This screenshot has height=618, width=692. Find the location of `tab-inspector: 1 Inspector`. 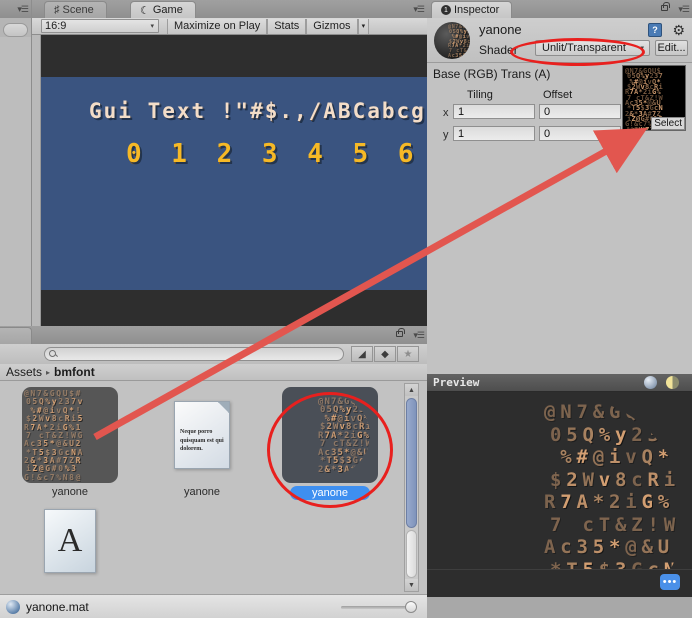

tab-inspector: 1 Inspector is located at coordinates (472, 9).